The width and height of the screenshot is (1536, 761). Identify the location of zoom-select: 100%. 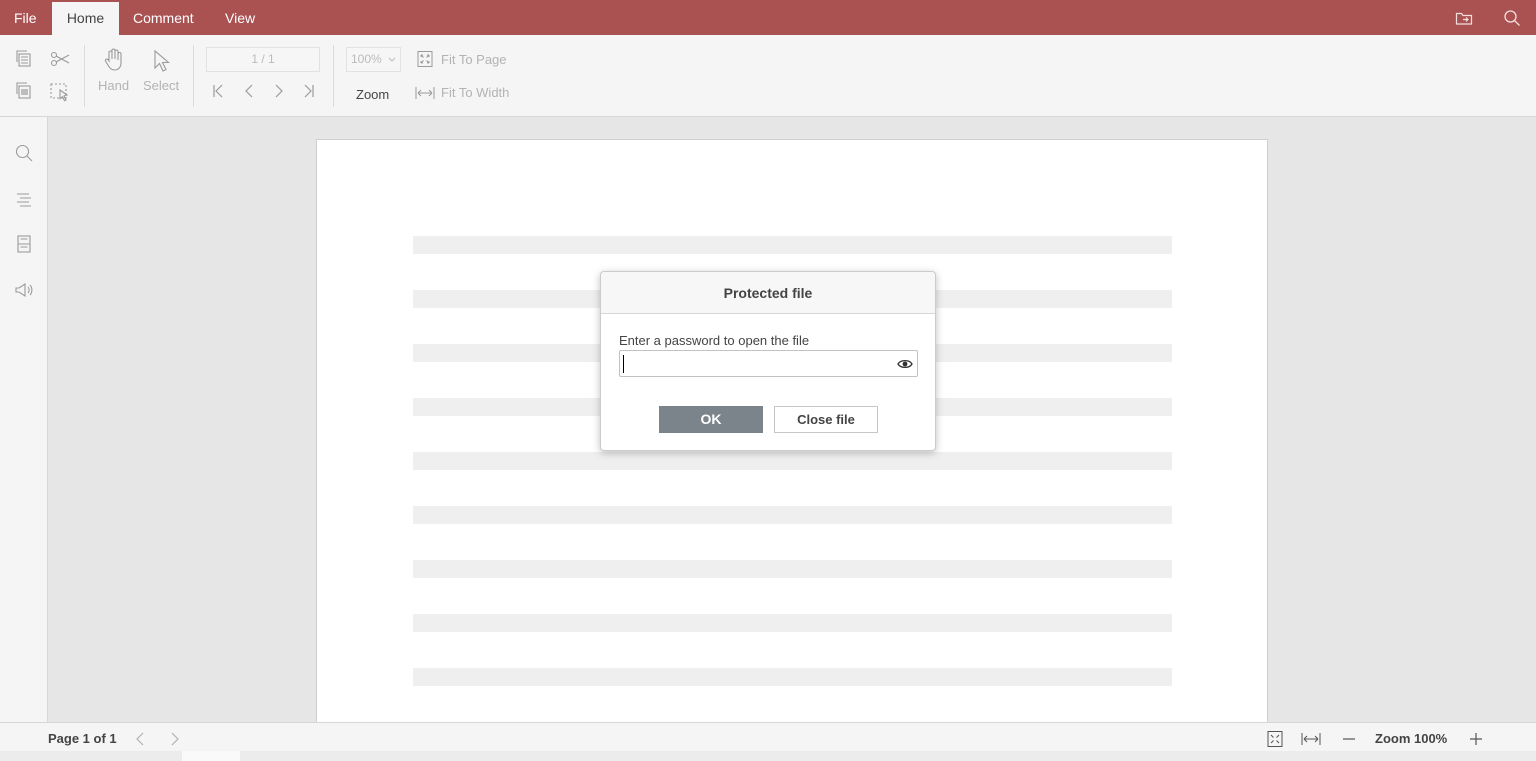
(373, 59).